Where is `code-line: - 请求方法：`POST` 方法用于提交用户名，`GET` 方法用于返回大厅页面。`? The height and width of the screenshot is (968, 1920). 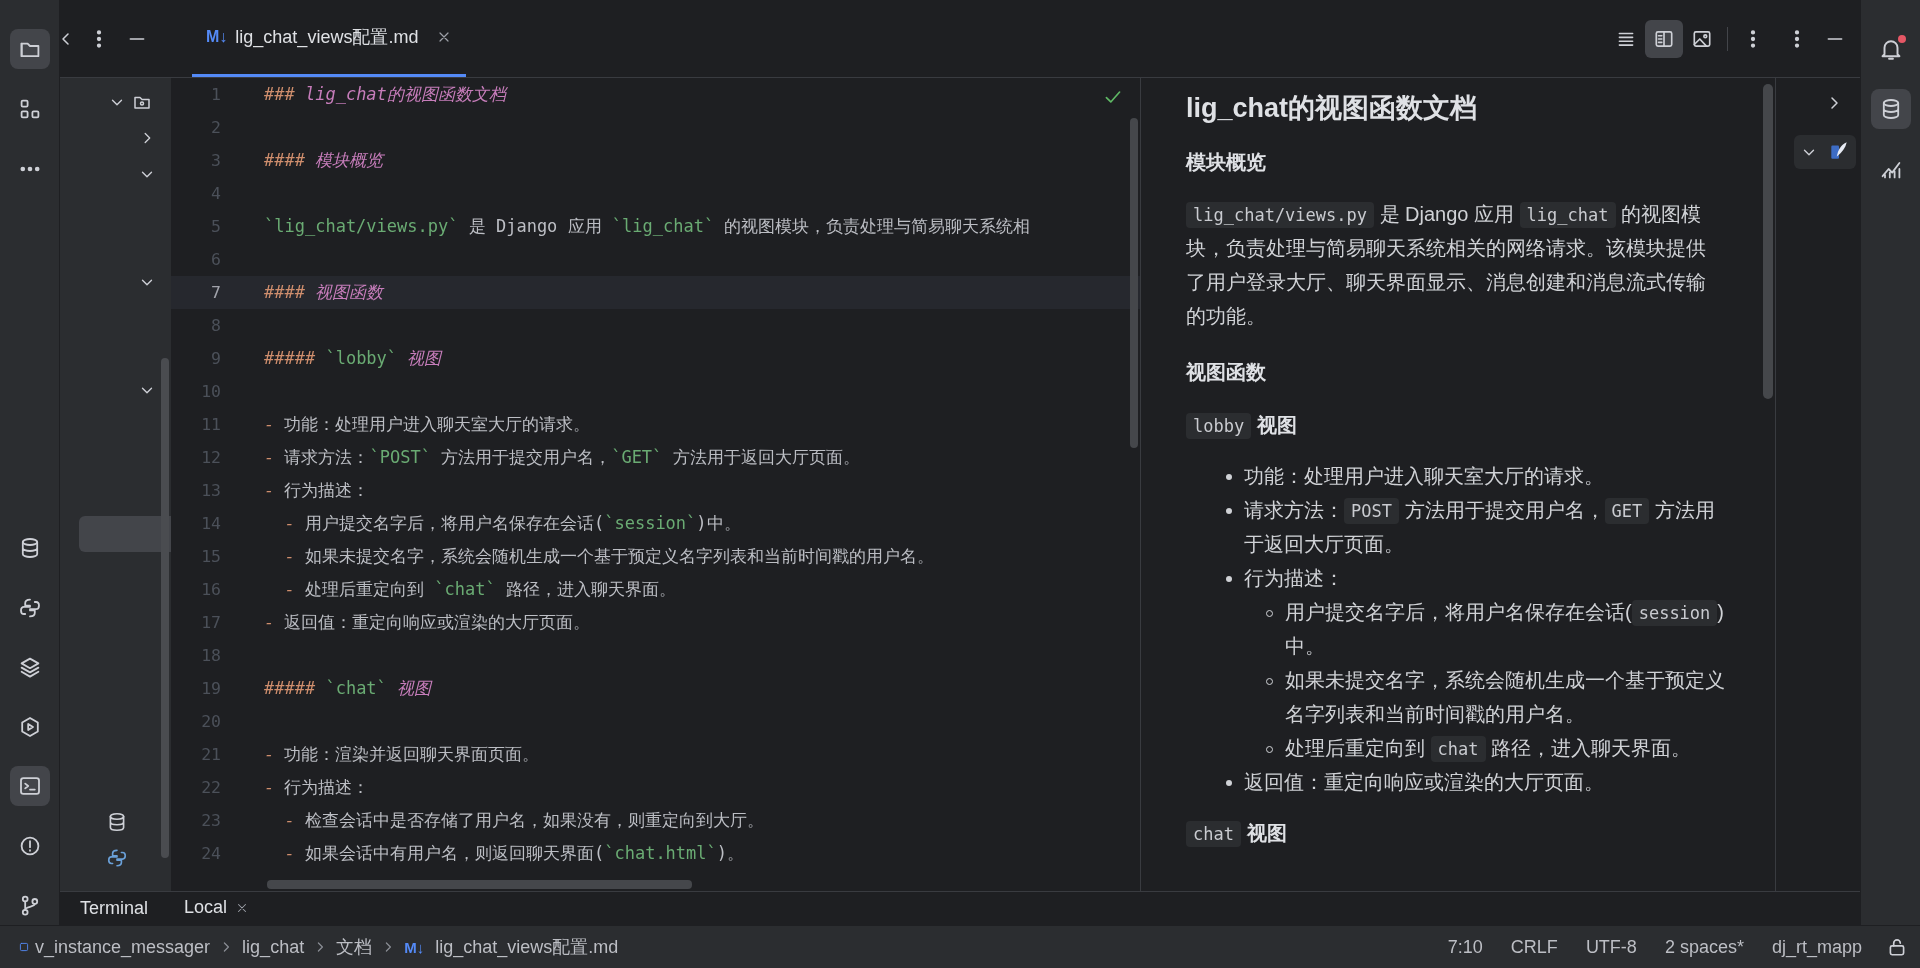 code-line: - 请求方法：`POST` 方法用于提交用户名，`GET` 方法用于返回大厅页面。 is located at coordinates (562, 457).